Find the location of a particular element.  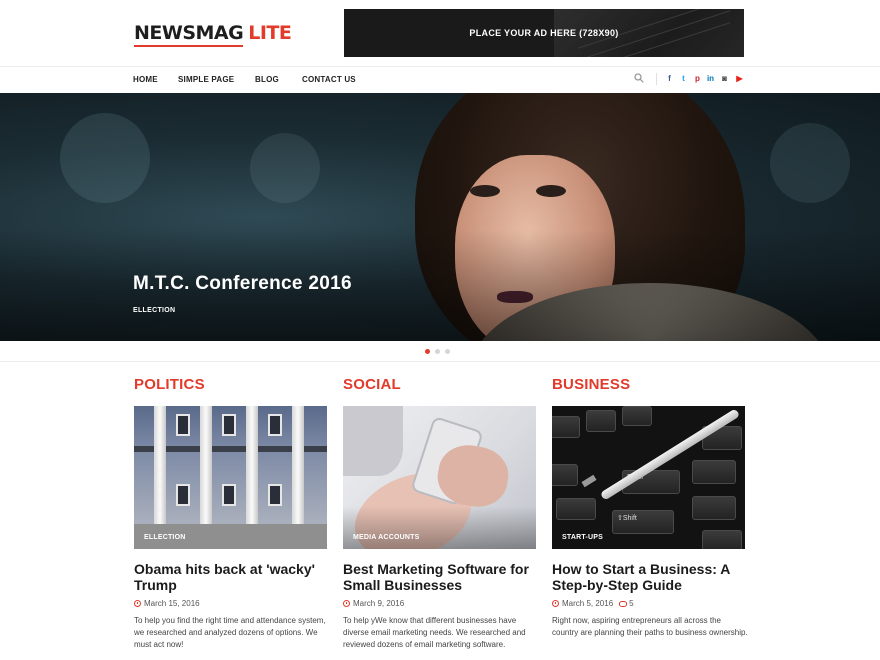

ad-banner-text: PLACE YOUR AD HERE (728X90) is located at coordinates (544, 33).